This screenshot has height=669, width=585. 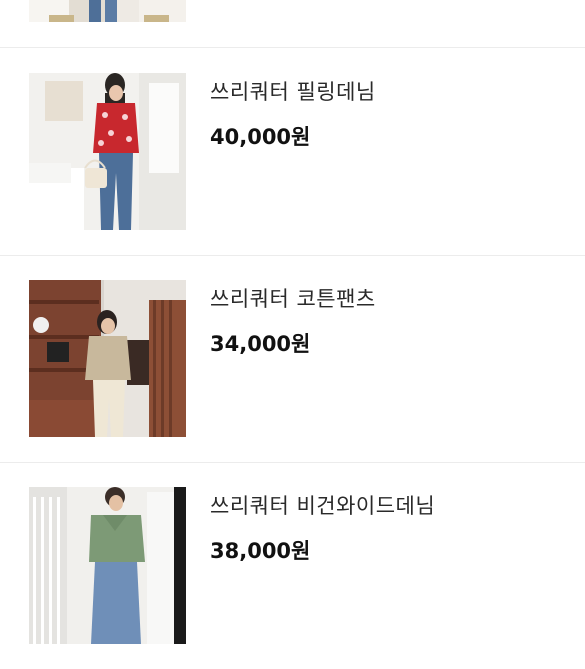 I want to click on product-title: 쓰리쿼터 필링데님, so click(x=293, y=91).